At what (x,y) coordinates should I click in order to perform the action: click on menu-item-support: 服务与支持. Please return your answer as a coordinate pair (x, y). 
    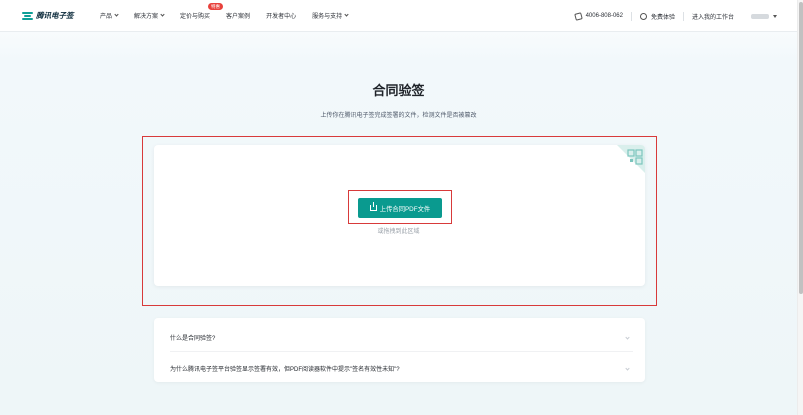
    Looking at the image, I should click on (330, 15).